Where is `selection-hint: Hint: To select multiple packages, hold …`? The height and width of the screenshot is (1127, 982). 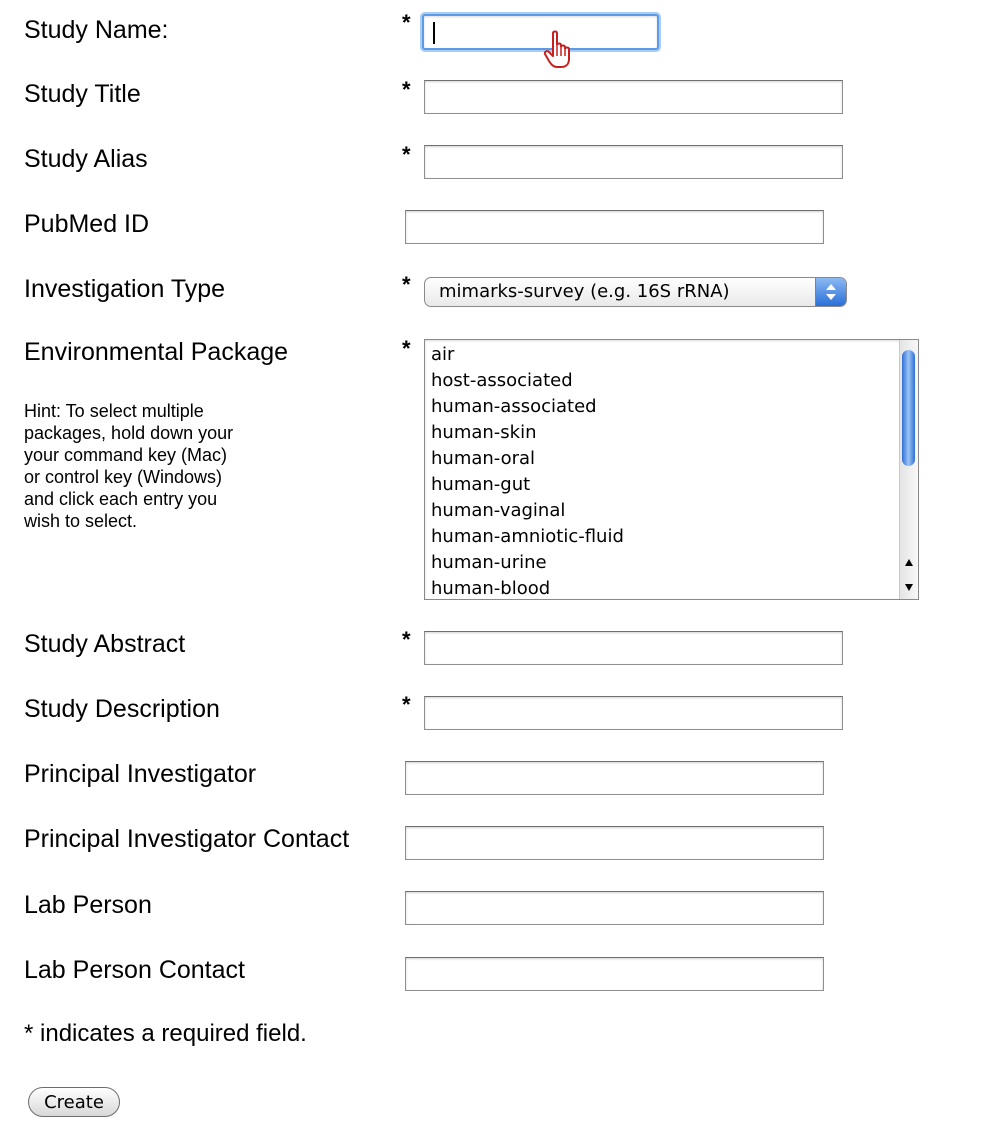
selection-hint: Hint: To select multiple packages, hold … is located at coordinates (128, 466).